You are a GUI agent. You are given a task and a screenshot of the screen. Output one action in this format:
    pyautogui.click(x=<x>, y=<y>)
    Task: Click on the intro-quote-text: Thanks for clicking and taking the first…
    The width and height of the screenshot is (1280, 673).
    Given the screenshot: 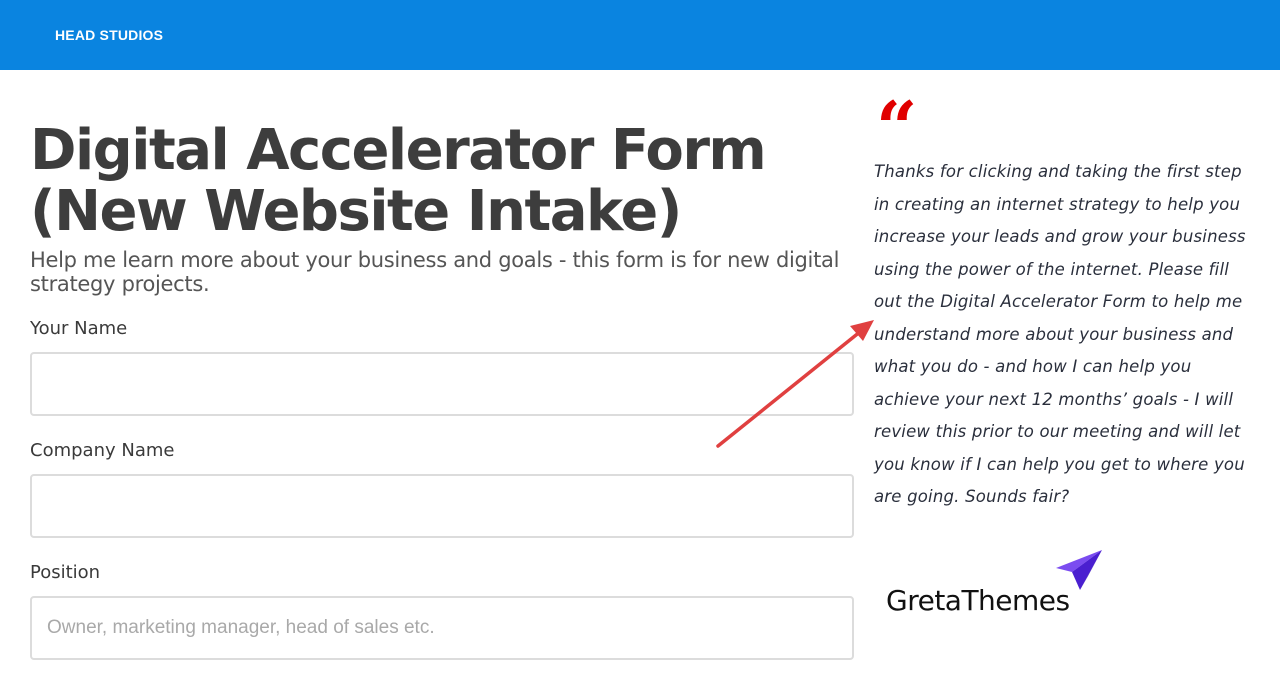 What is the action you would take?
    pyautogui.click(x=1060, y=334)
    